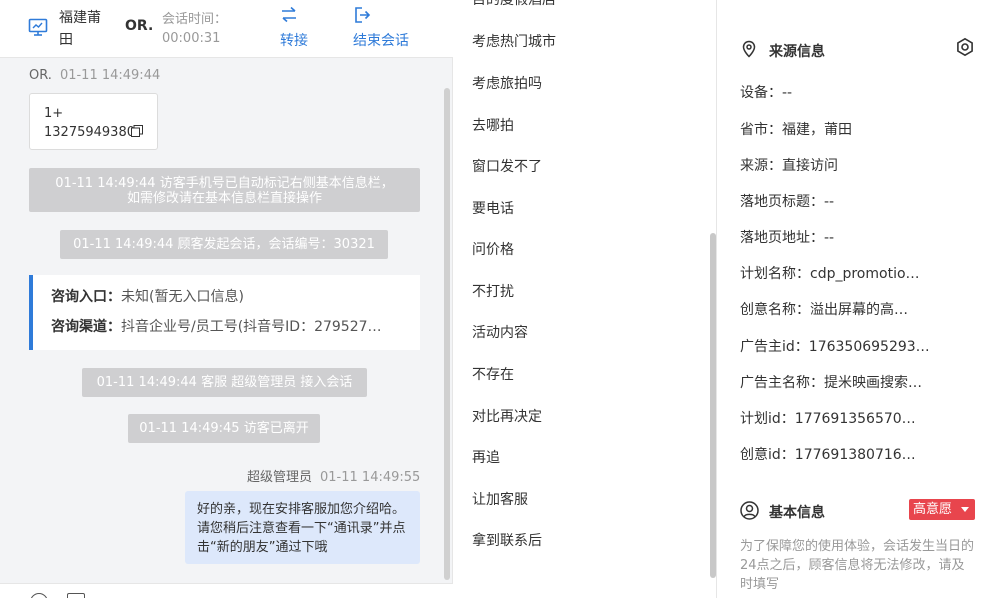 The height and width of the screenshot is (598, 997). I want to click on quick-replies-scrollbar, so click(713, 405).